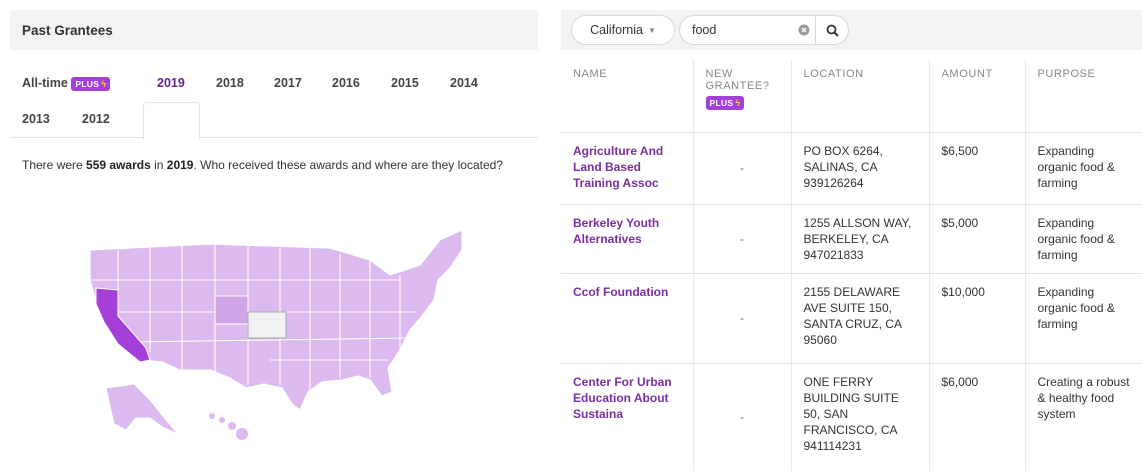  What do you see at coordinates (719, 74) in the screenshot?
I see `header-new-line1: NEW` at bounding box center [719, 74].